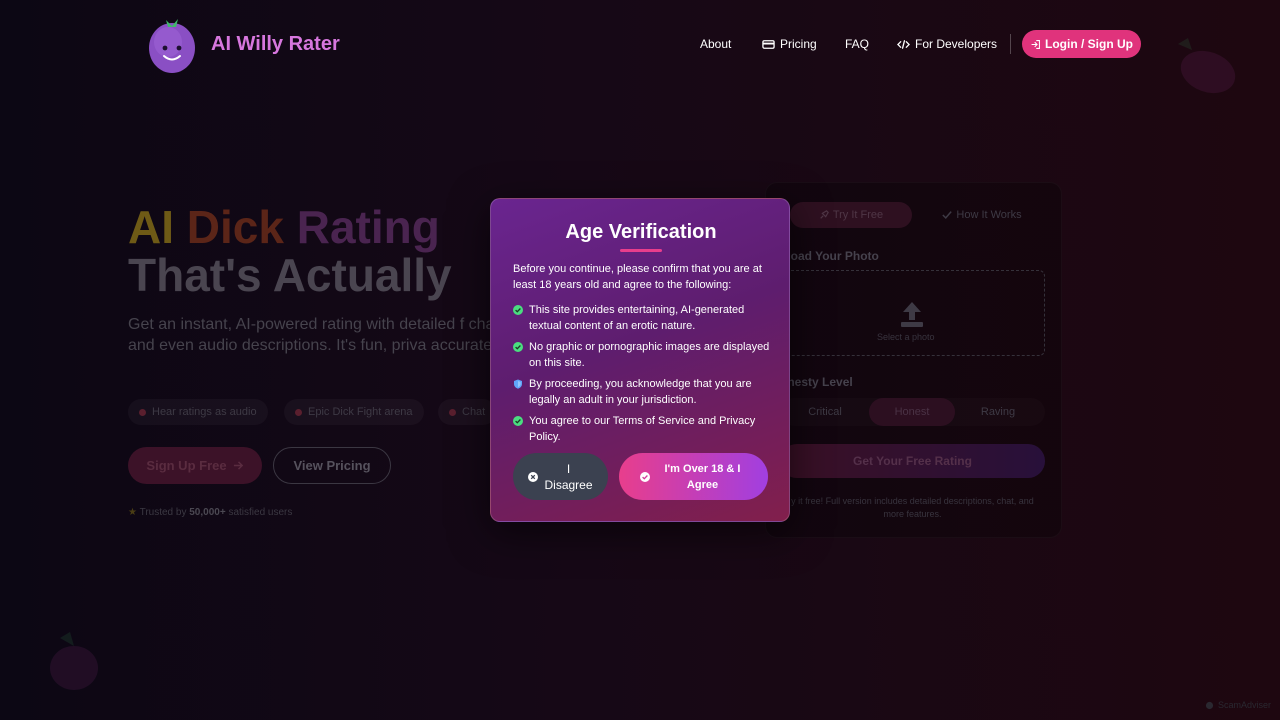 The image size is (1280, 720). Describe the element at coordinates (829, 256) in the screenshot. I see `upload-title: pload Your Photo` at that location.